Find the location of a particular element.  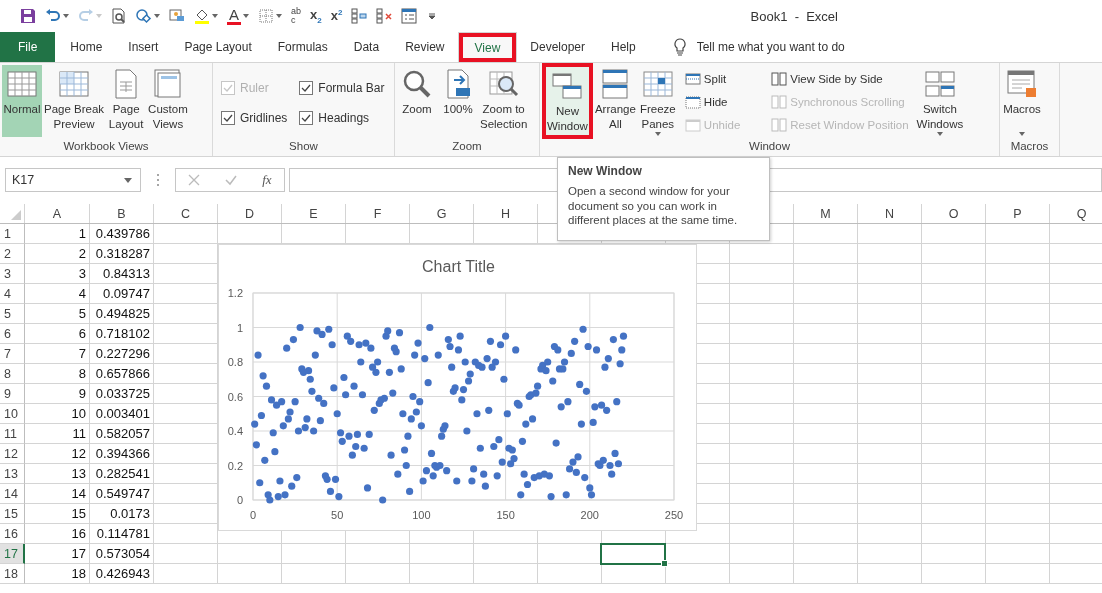

column-header: G is located at coordinates (442, 213).